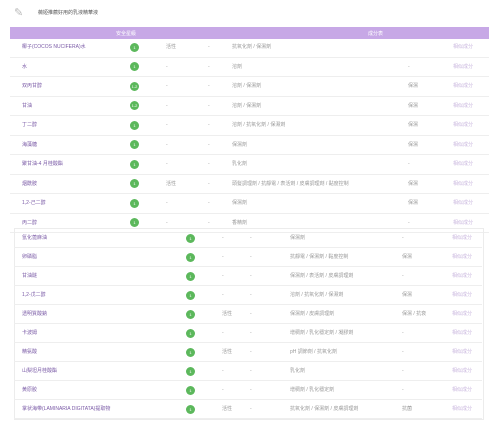 The image size is (500, 428). I want to click on ingredient-name: 双丙甘醇, so click(32, 86).